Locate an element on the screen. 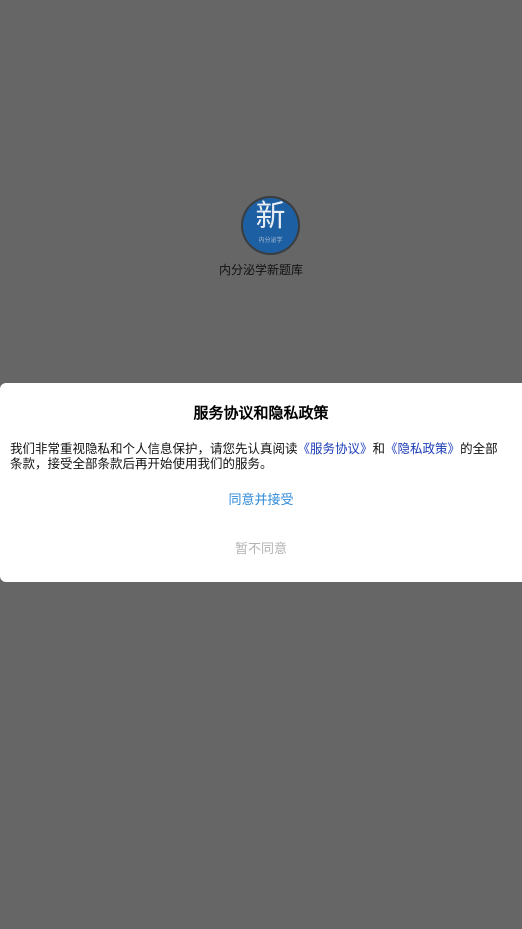  app-name: 内分泌学新题库 is located at coordinates (260, 270).